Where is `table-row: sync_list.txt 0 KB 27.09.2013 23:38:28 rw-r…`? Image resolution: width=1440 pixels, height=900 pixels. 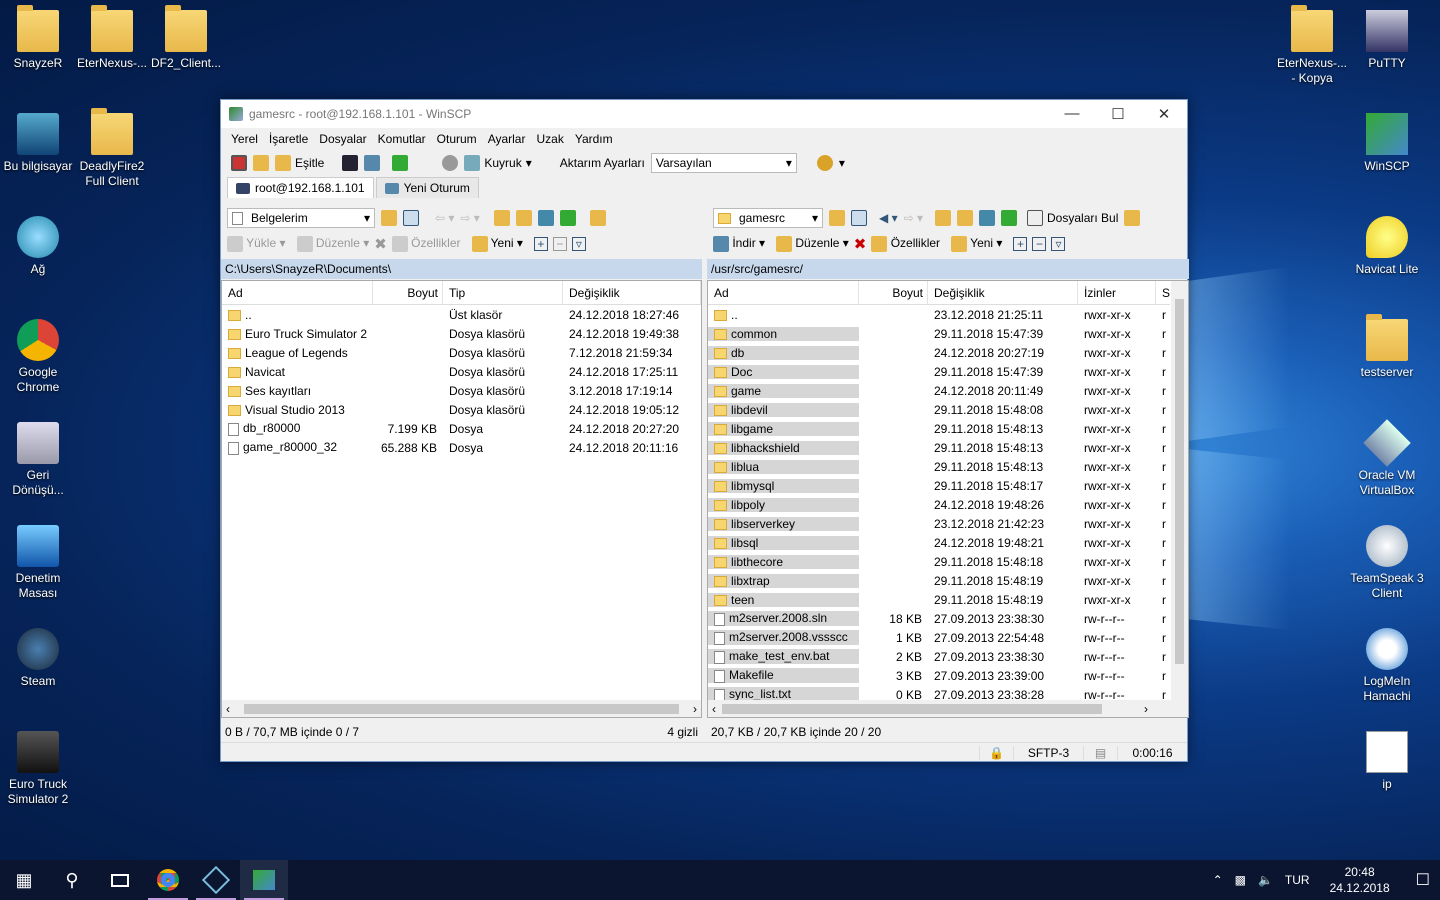
table-row: sync_list.txt 0 KB 27.09.2013 23:38:28 rw-r… is located at coordinates (939, 693).